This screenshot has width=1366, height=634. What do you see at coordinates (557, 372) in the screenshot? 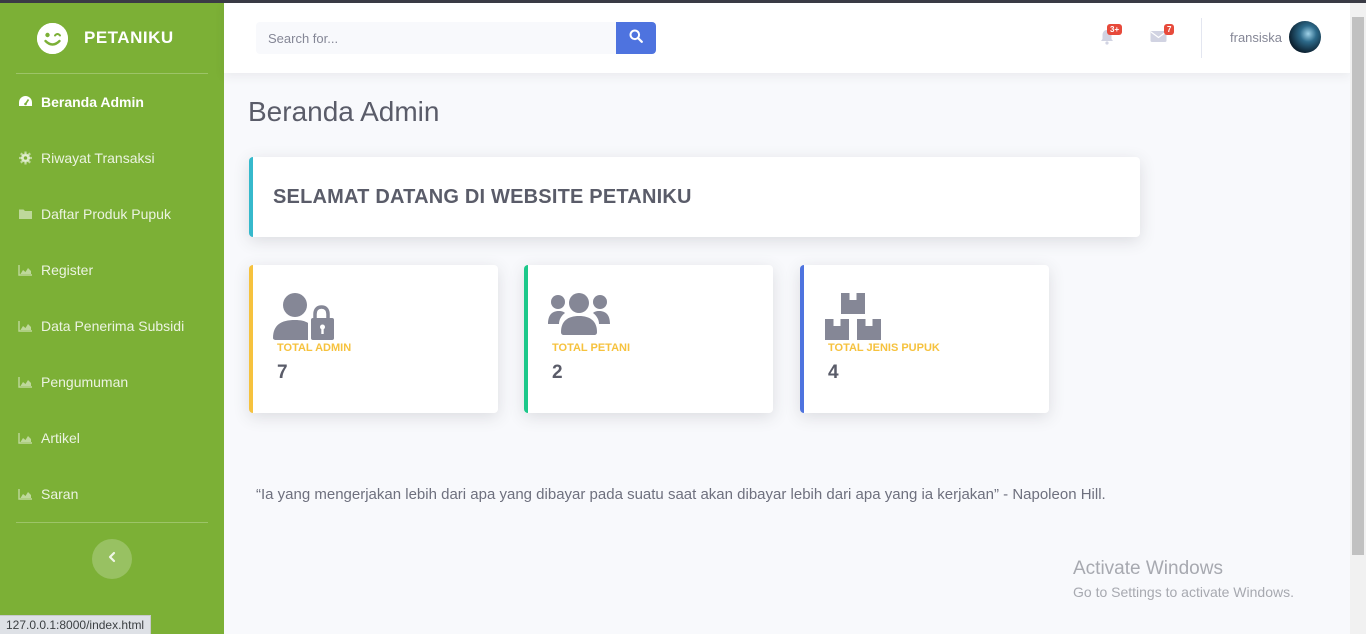
I see `stat-value: 2` at bounding box center [557, 372].